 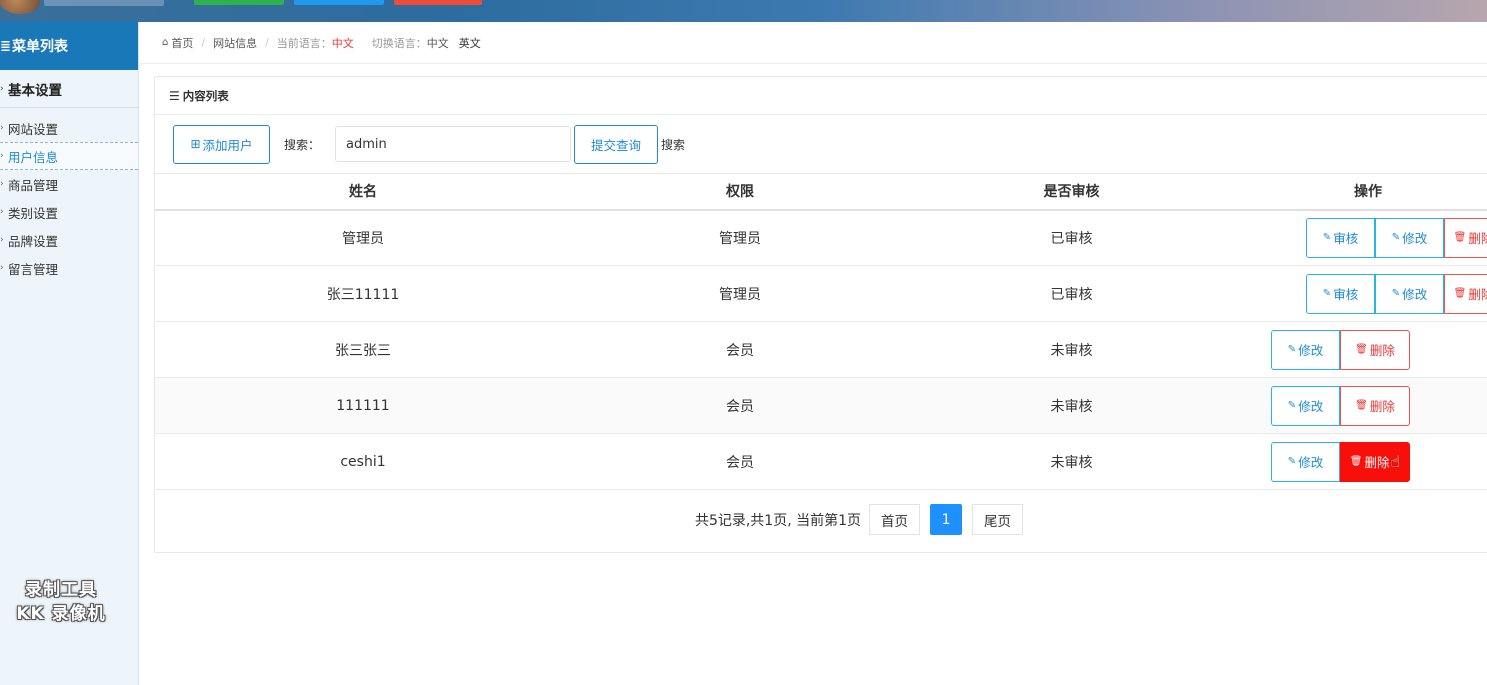 I want to click on cell-actions: ✎ 修改 🗑 删除, so click(x=1360, y=405).